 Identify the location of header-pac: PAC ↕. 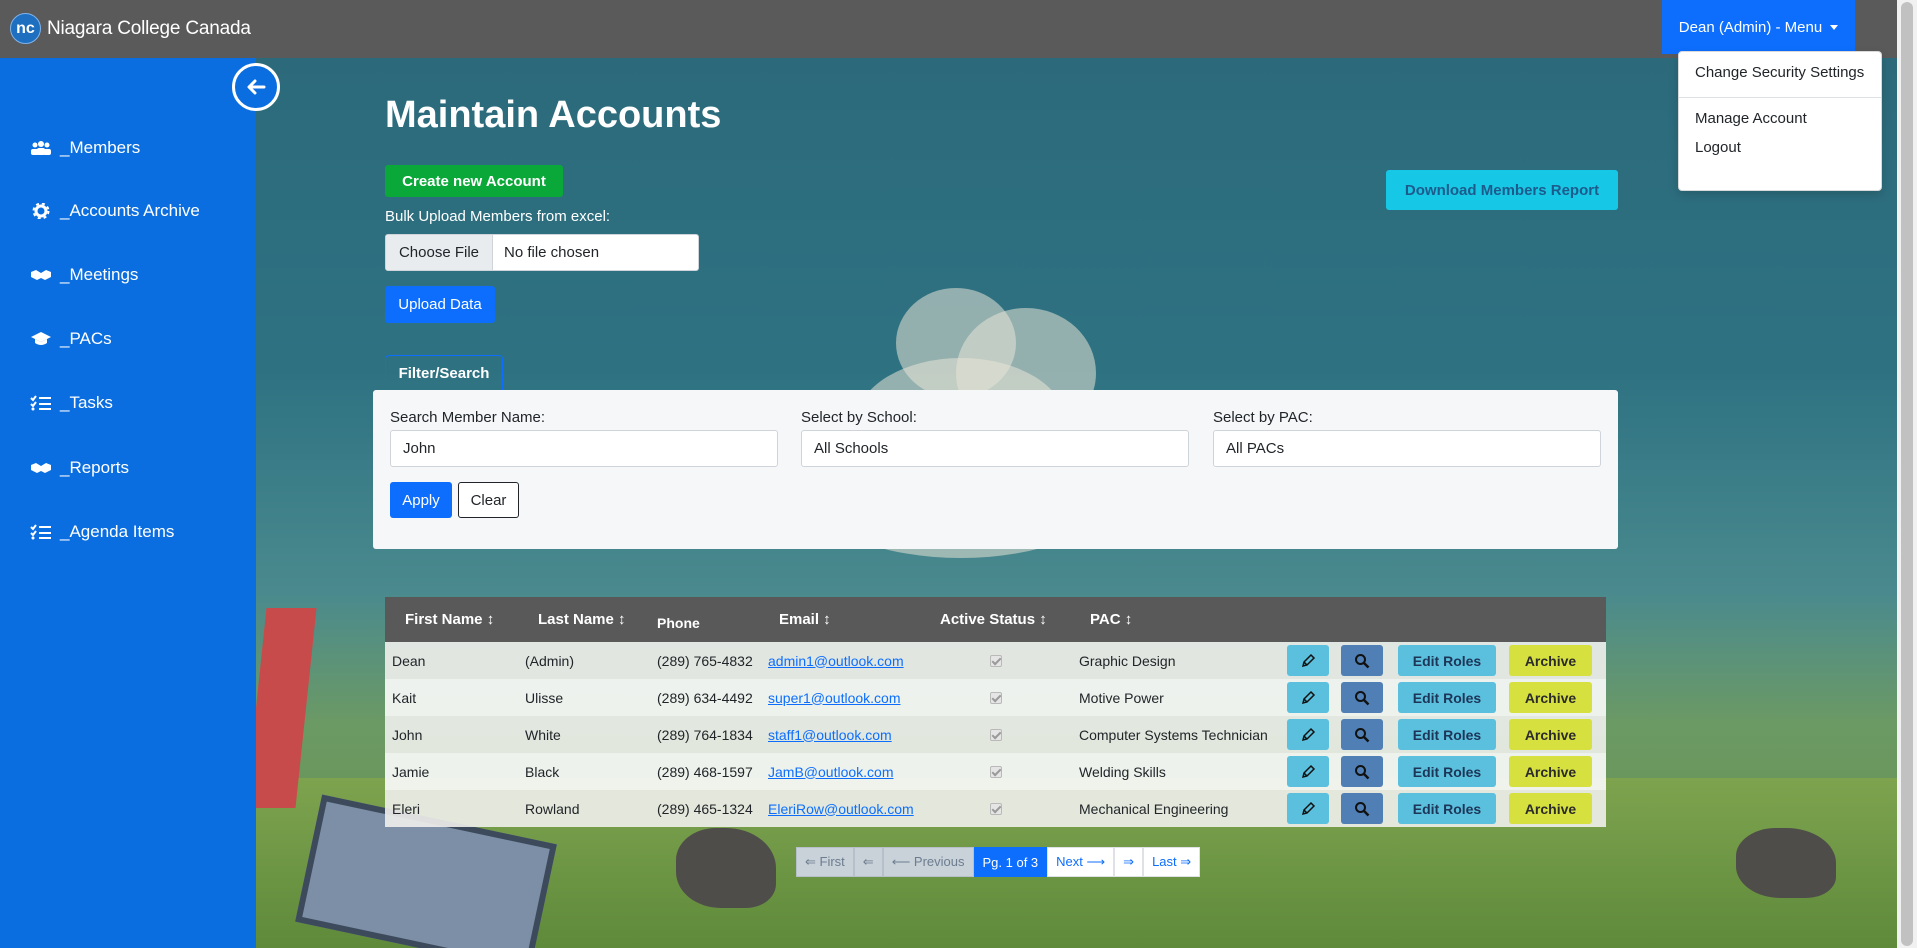
(1111, 619).